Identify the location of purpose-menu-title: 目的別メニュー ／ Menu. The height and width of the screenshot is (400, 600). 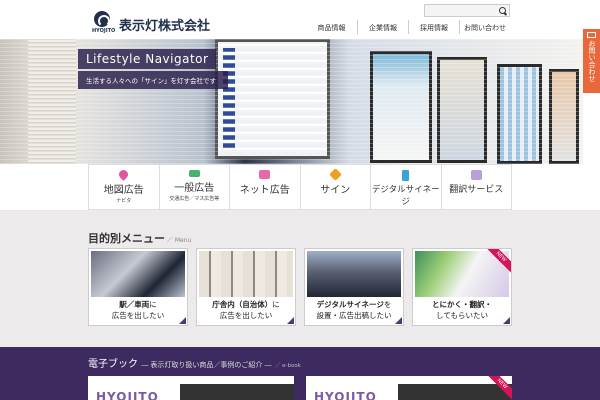
(139, 238).